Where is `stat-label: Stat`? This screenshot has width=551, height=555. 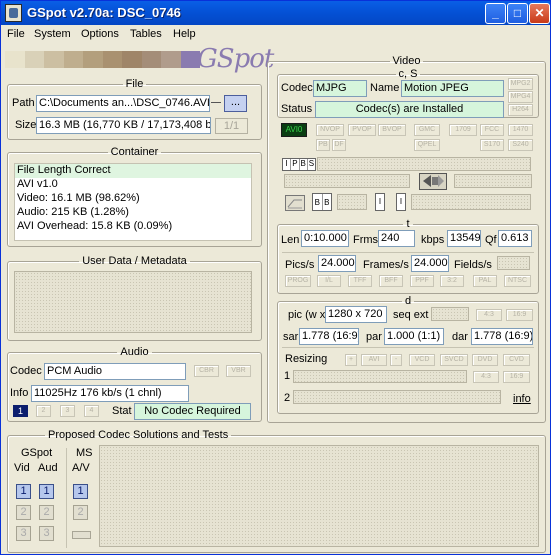 stat-label: Stat is located at coordinates (122, 411).